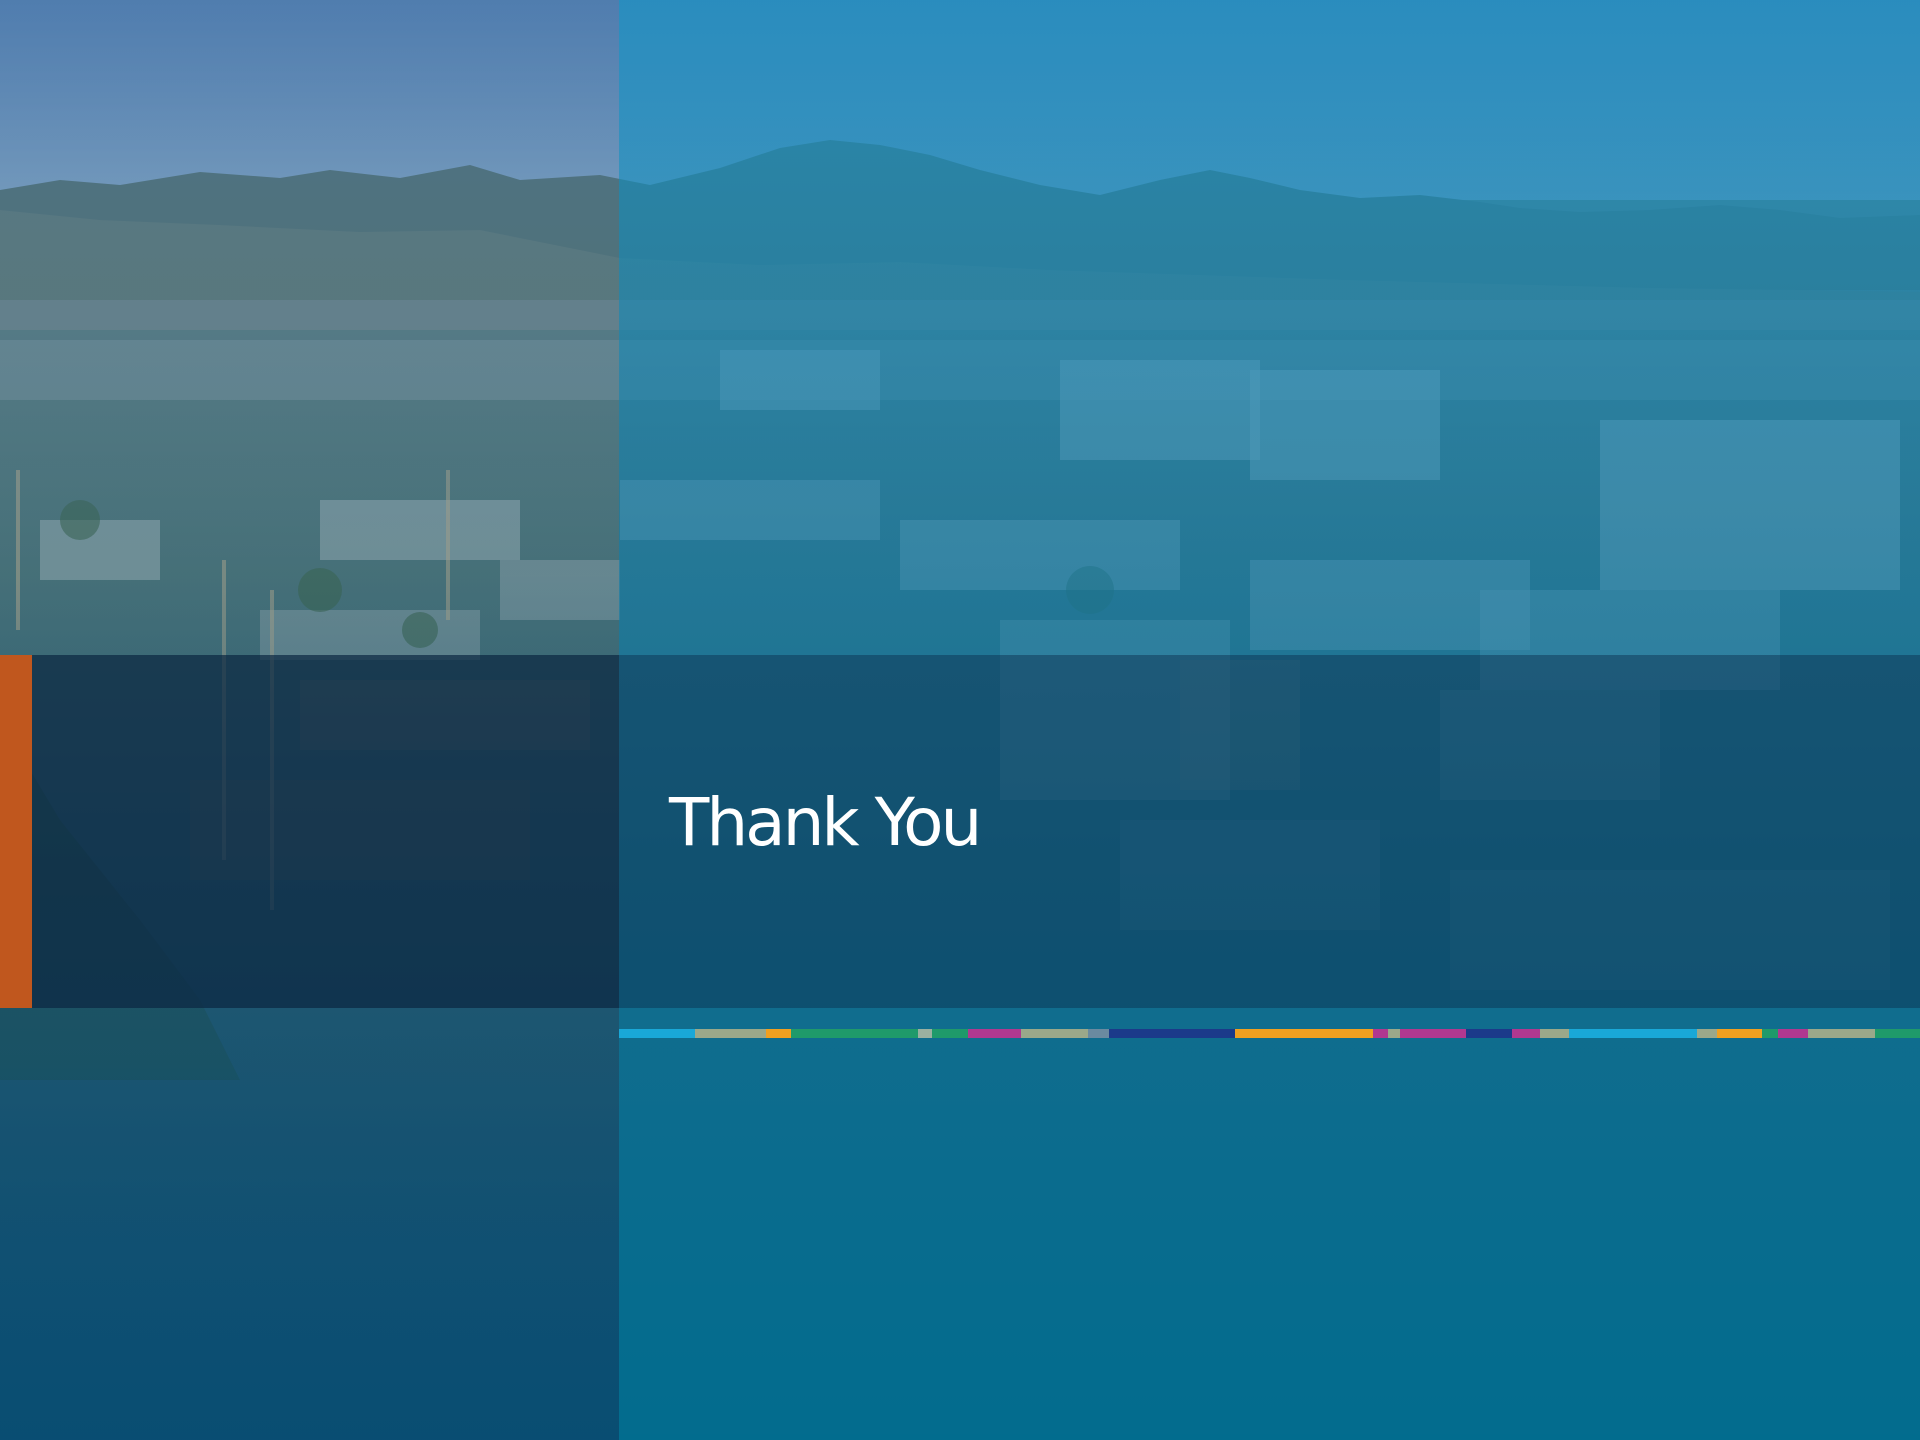 The image size is (1920, 1440). What do you see at coordinates (309, 831) in the screenshot?
I see `title-band-left-shade` at bounding box center [309, 831].